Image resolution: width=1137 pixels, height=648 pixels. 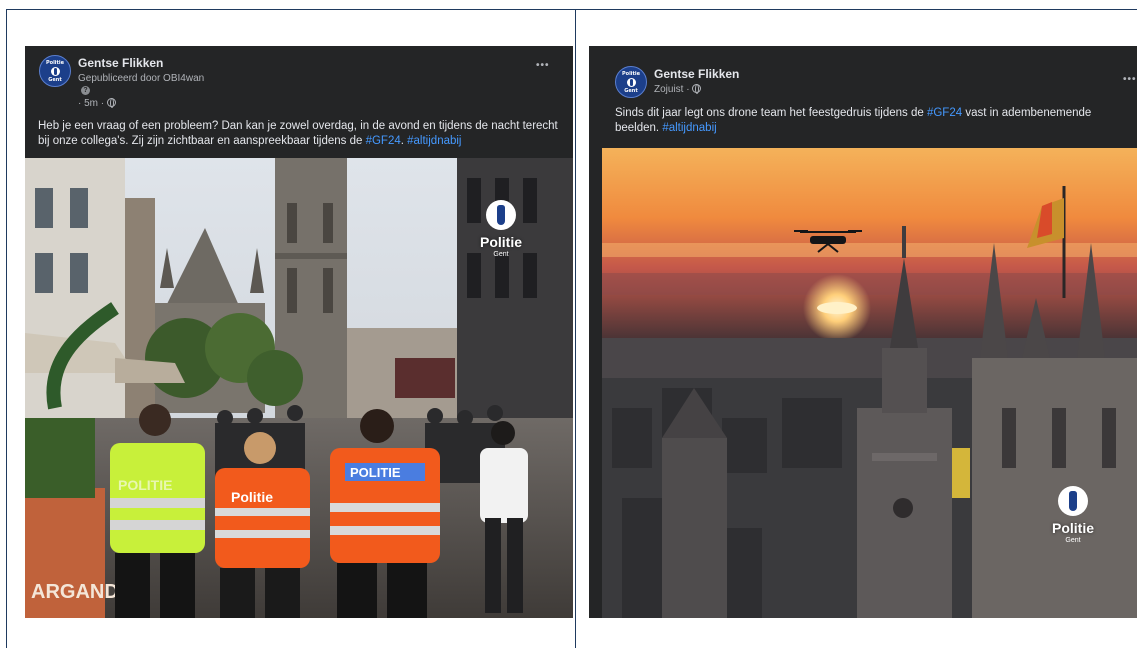 What do you see at coordinates (571, 9) in the screenshot?
I see `frame-top-line` at bounding box center [571, 9].